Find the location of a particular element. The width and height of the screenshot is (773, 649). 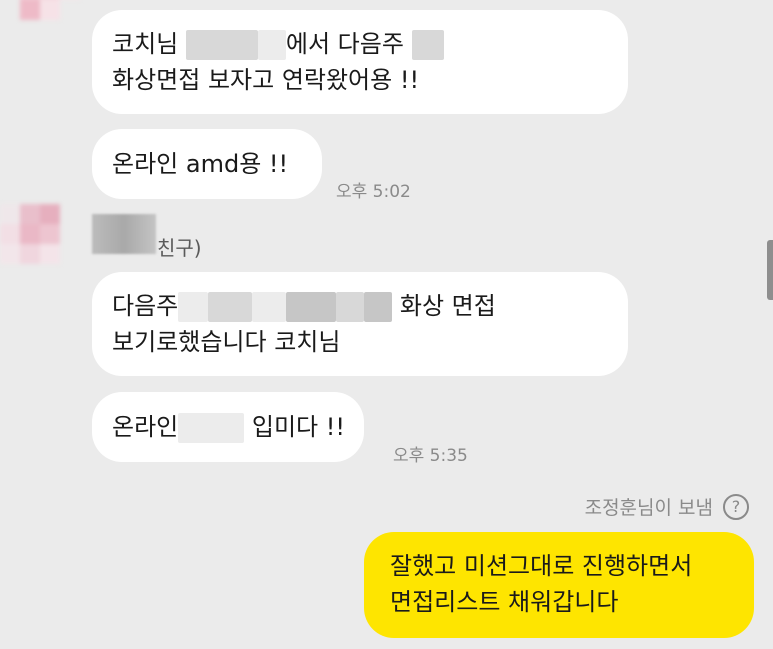

scrollbar is located at coordinates (770, 270).